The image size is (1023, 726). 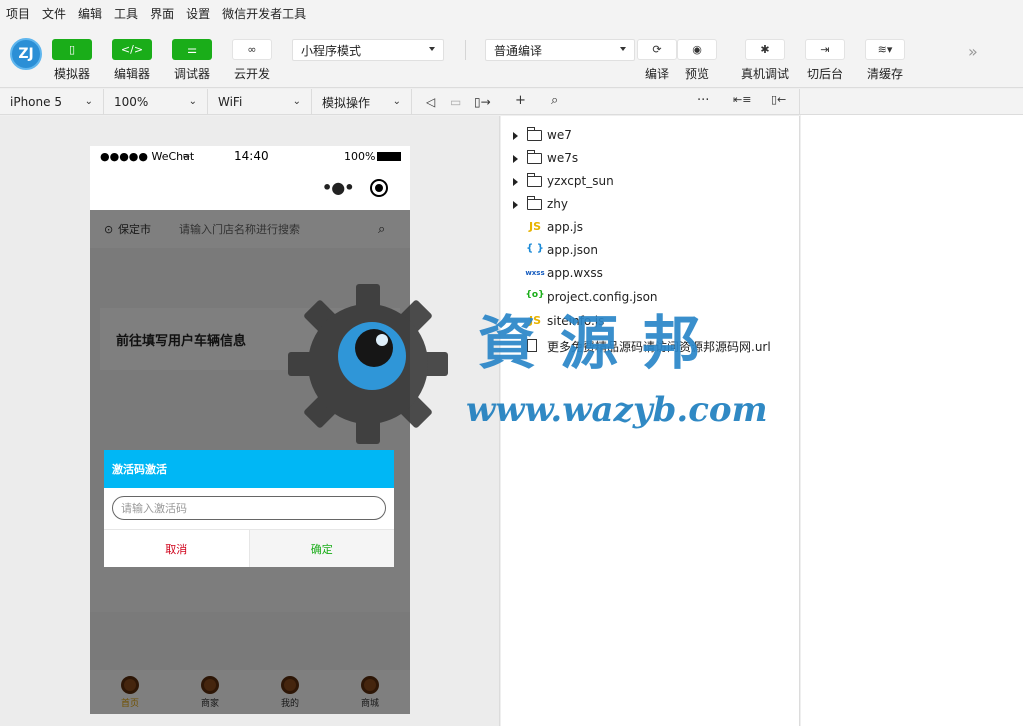 What do you see at coordinates (264, 13) in the screenshot?
I see `menu-devtools: 微信开发者工具` at bounding box center [264, 13].